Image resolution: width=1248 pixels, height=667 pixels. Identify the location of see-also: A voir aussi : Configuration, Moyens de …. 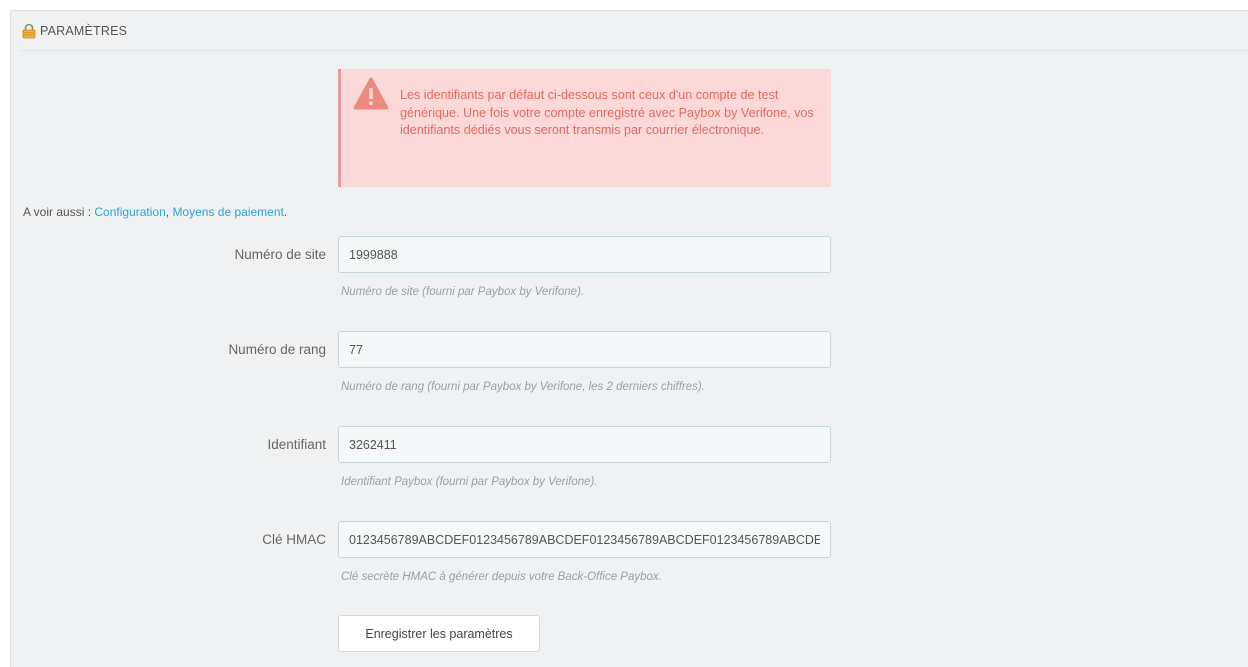
(155, 212).